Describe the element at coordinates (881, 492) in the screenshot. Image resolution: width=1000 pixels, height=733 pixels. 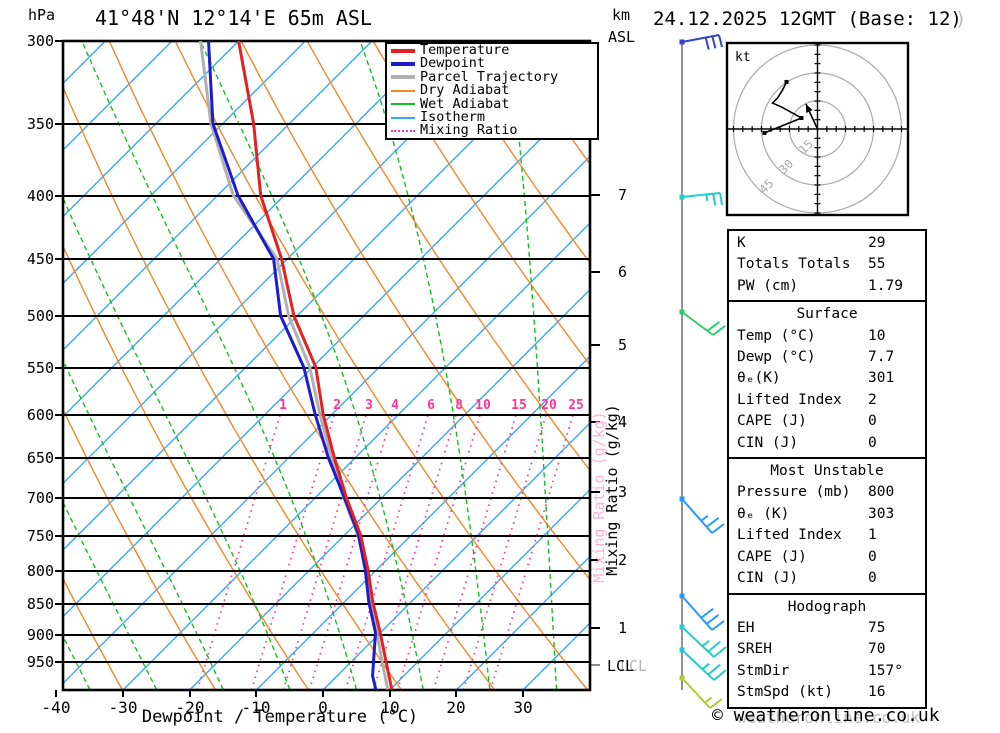
I see `table-row-value: 800` at that location.